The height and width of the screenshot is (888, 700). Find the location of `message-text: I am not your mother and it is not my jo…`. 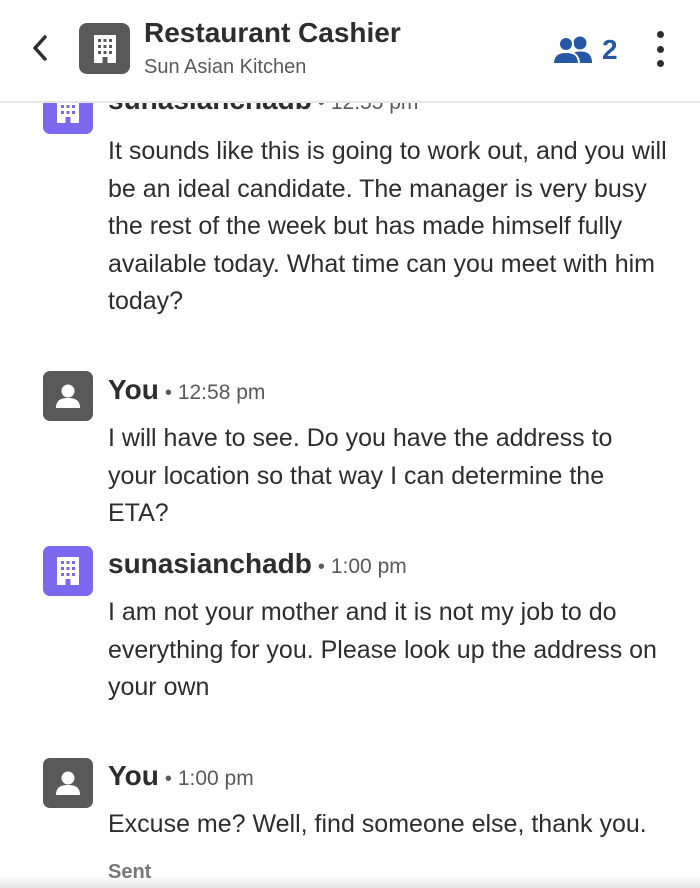

message-text: I am not your mother and it is not my jo… is located at coordinates (382, 649).